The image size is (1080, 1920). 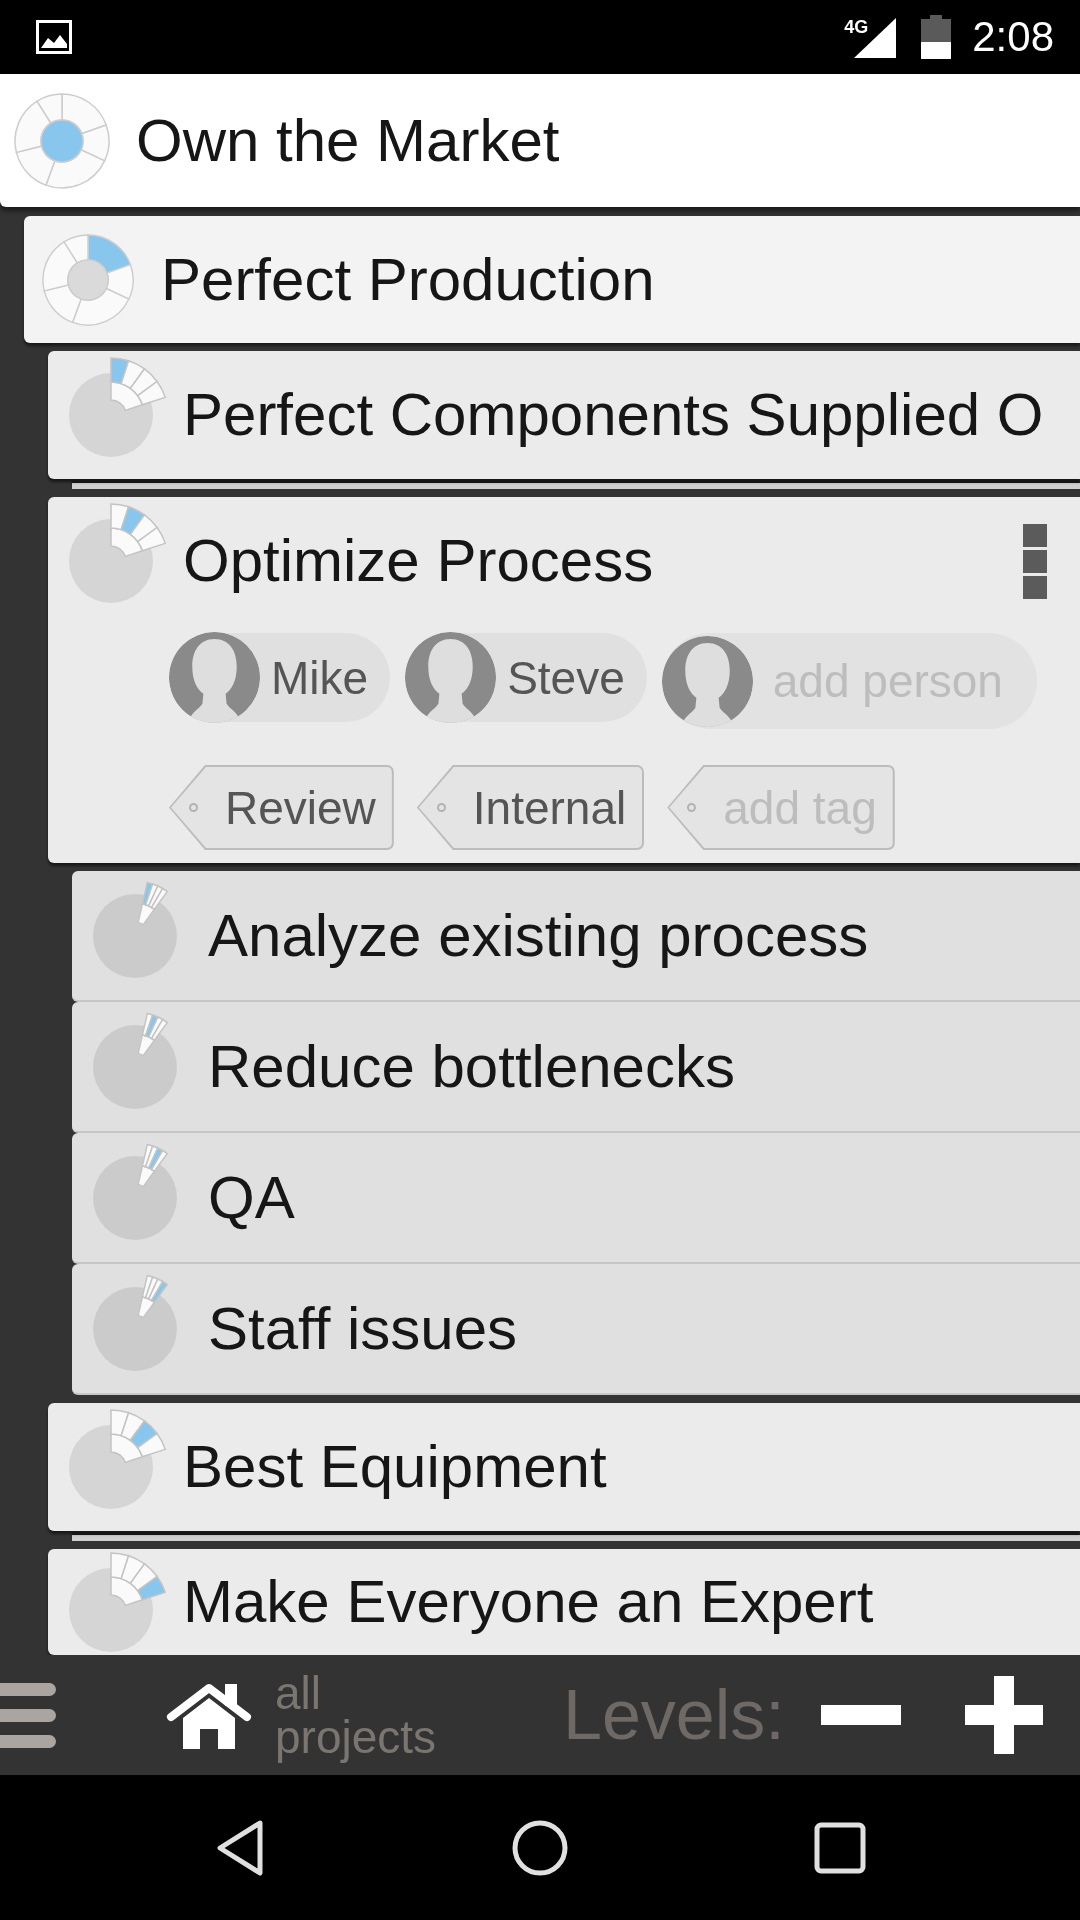 What do you see at coordinates (530, 807) in the screenshot?
I see `tag-chip: Internal` at bounding box center [530, 807].